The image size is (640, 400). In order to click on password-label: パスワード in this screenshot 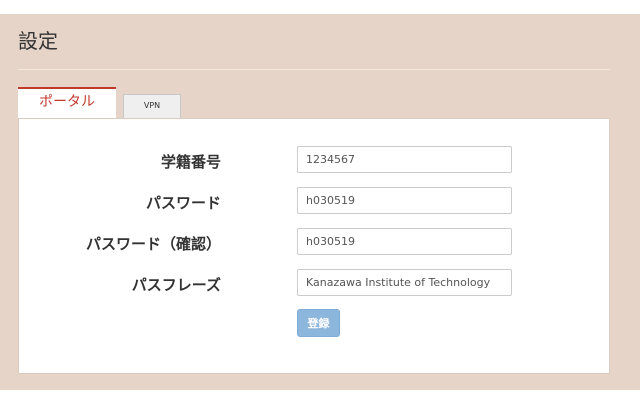, I will do `click(183, 203)`.